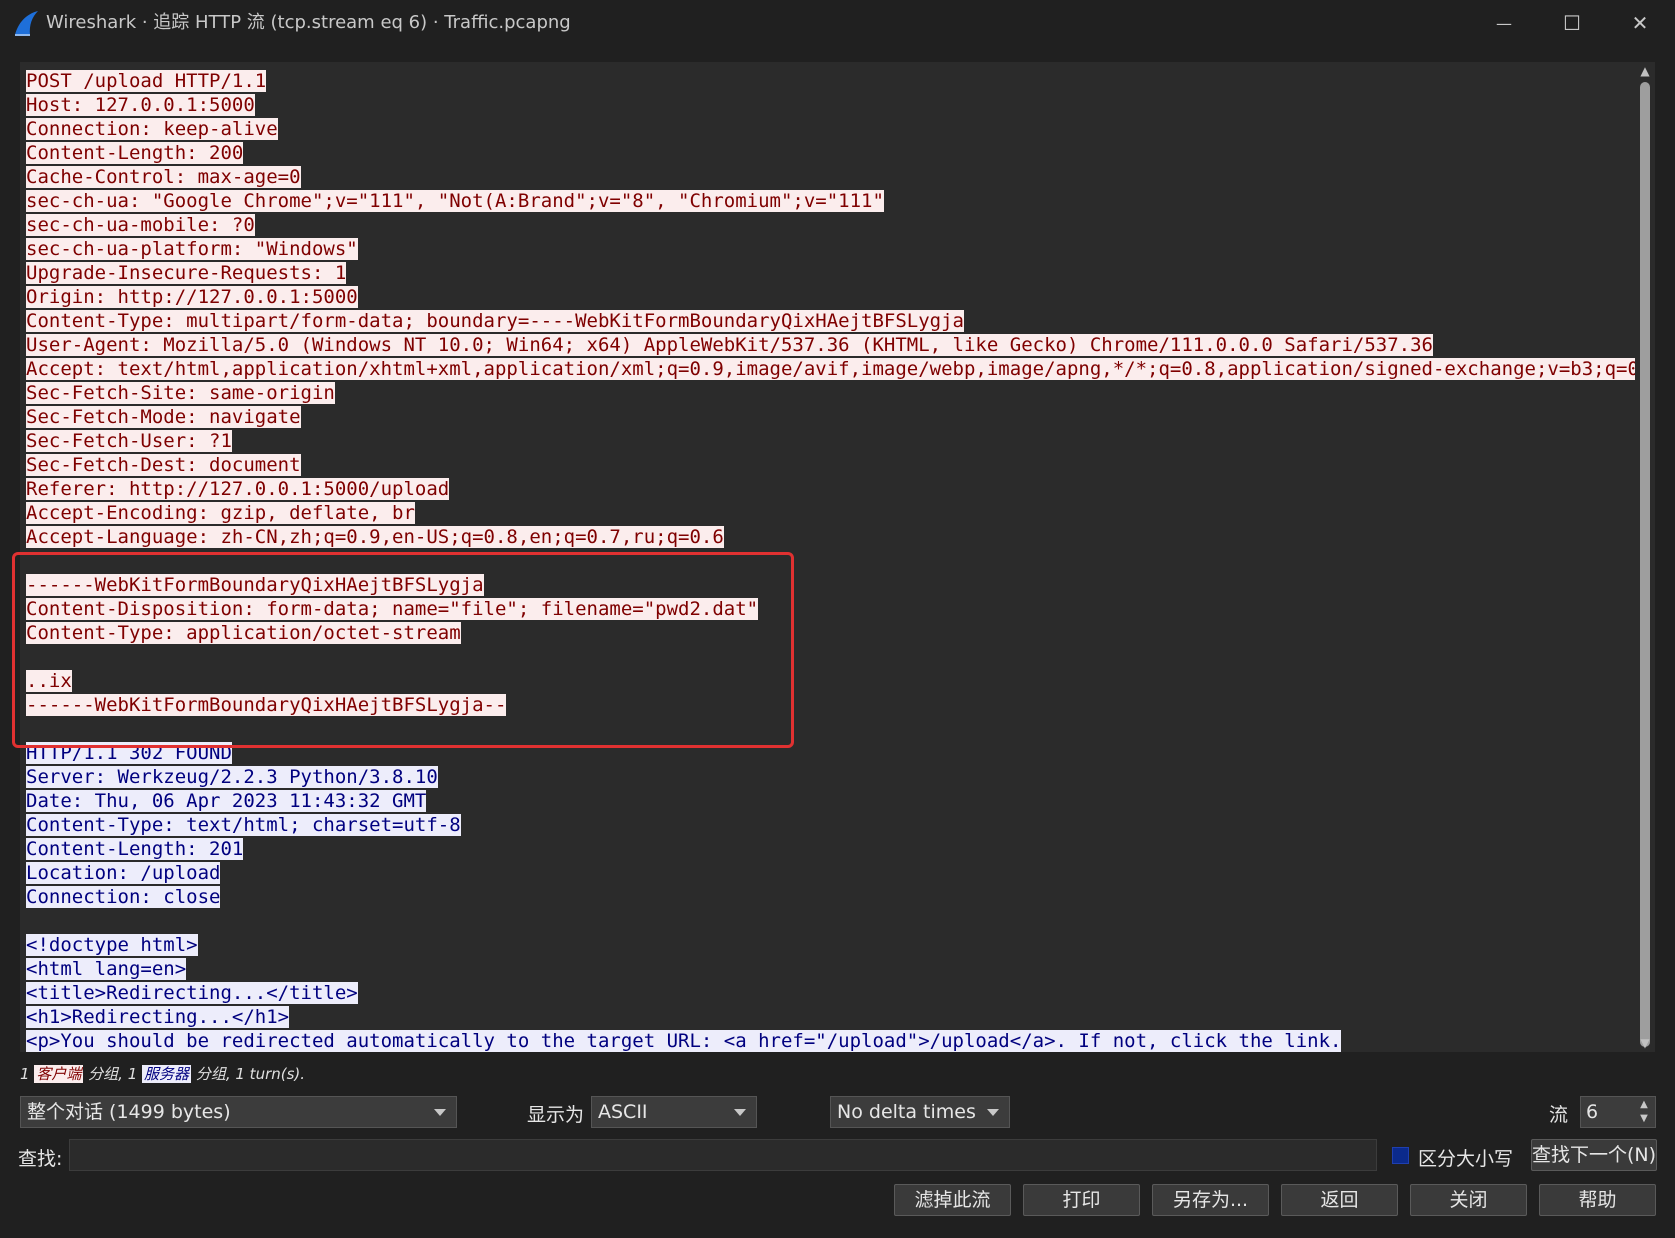 This screenshot has width=1675, height=1238. I want to click on stream-line: Host: 127.0.0.1:5000, so click(830, 105).